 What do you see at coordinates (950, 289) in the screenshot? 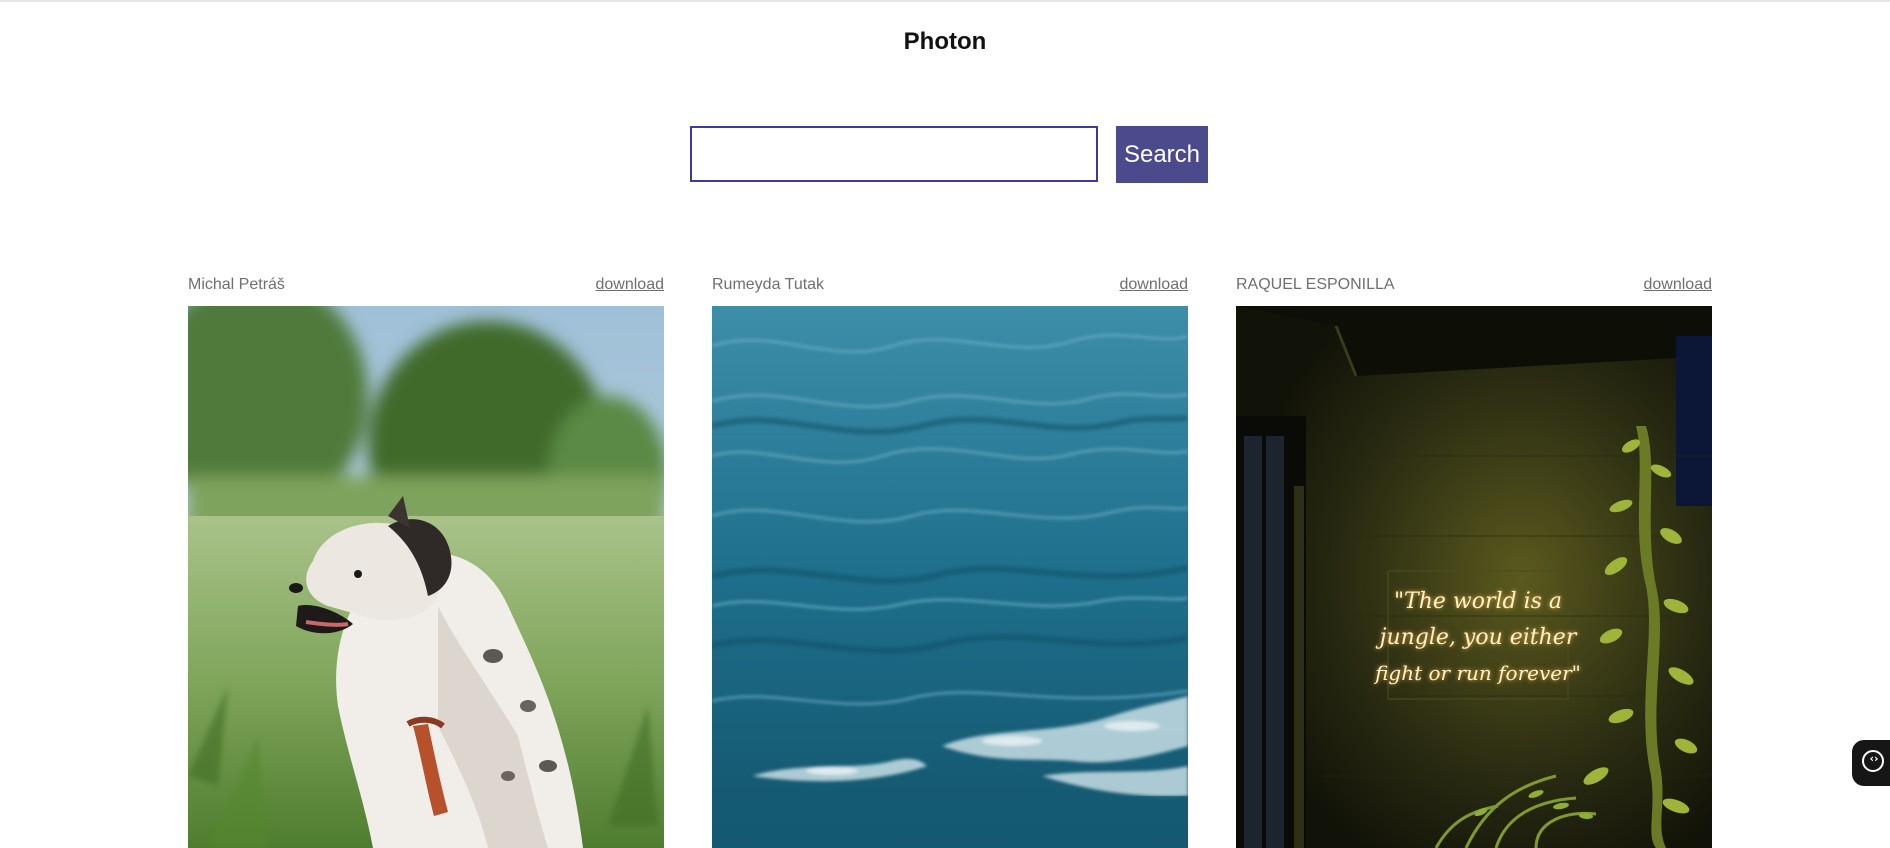
I see `photo-card-header: Rumeyda Tutak download` at bounding box center [950, 289].